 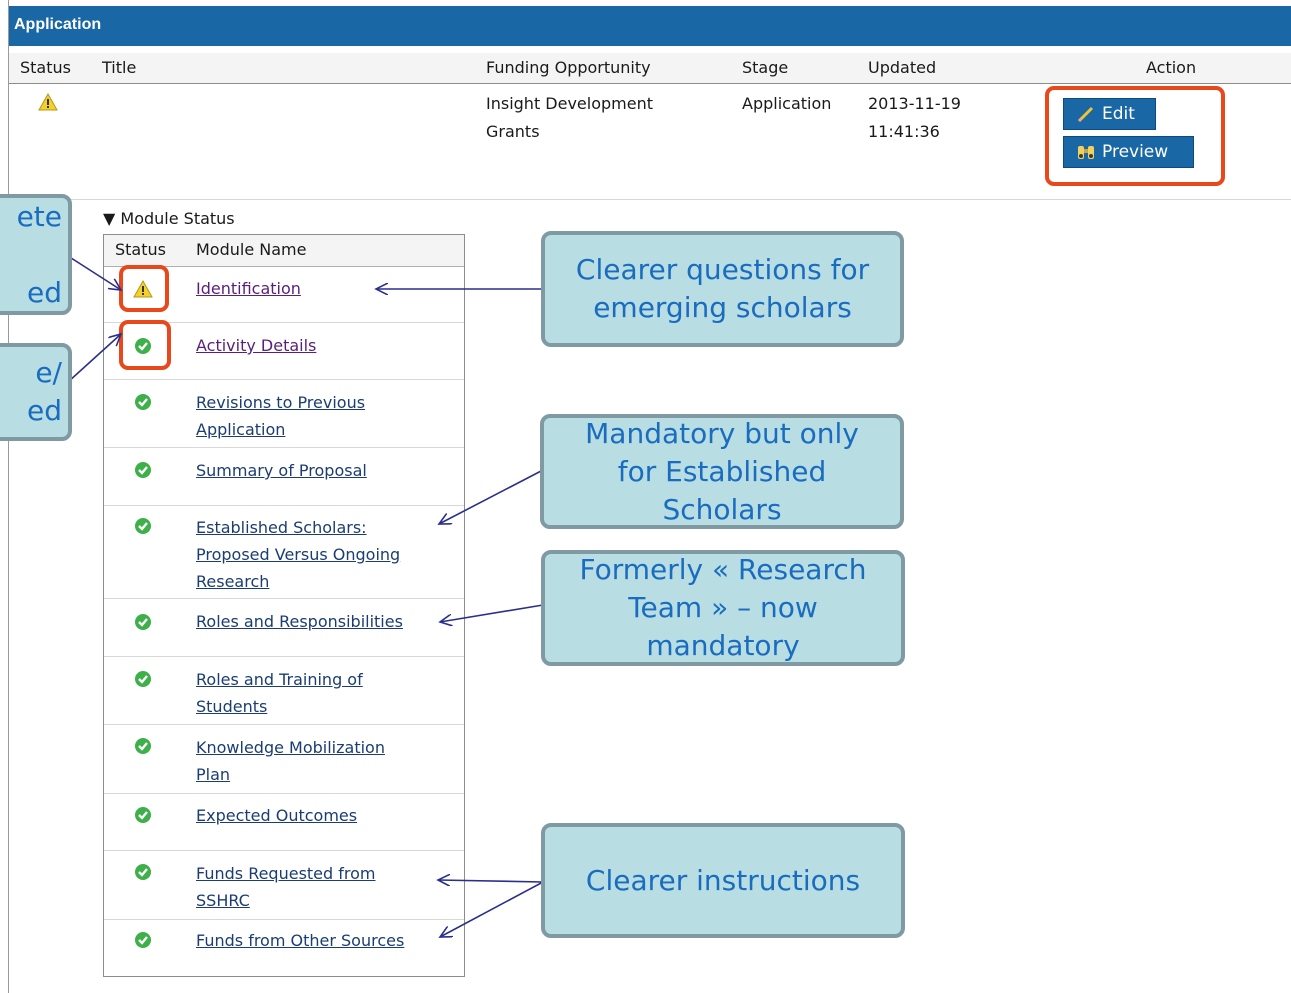 I want to click on arrow-to-warning, so click(x=94, y=272).